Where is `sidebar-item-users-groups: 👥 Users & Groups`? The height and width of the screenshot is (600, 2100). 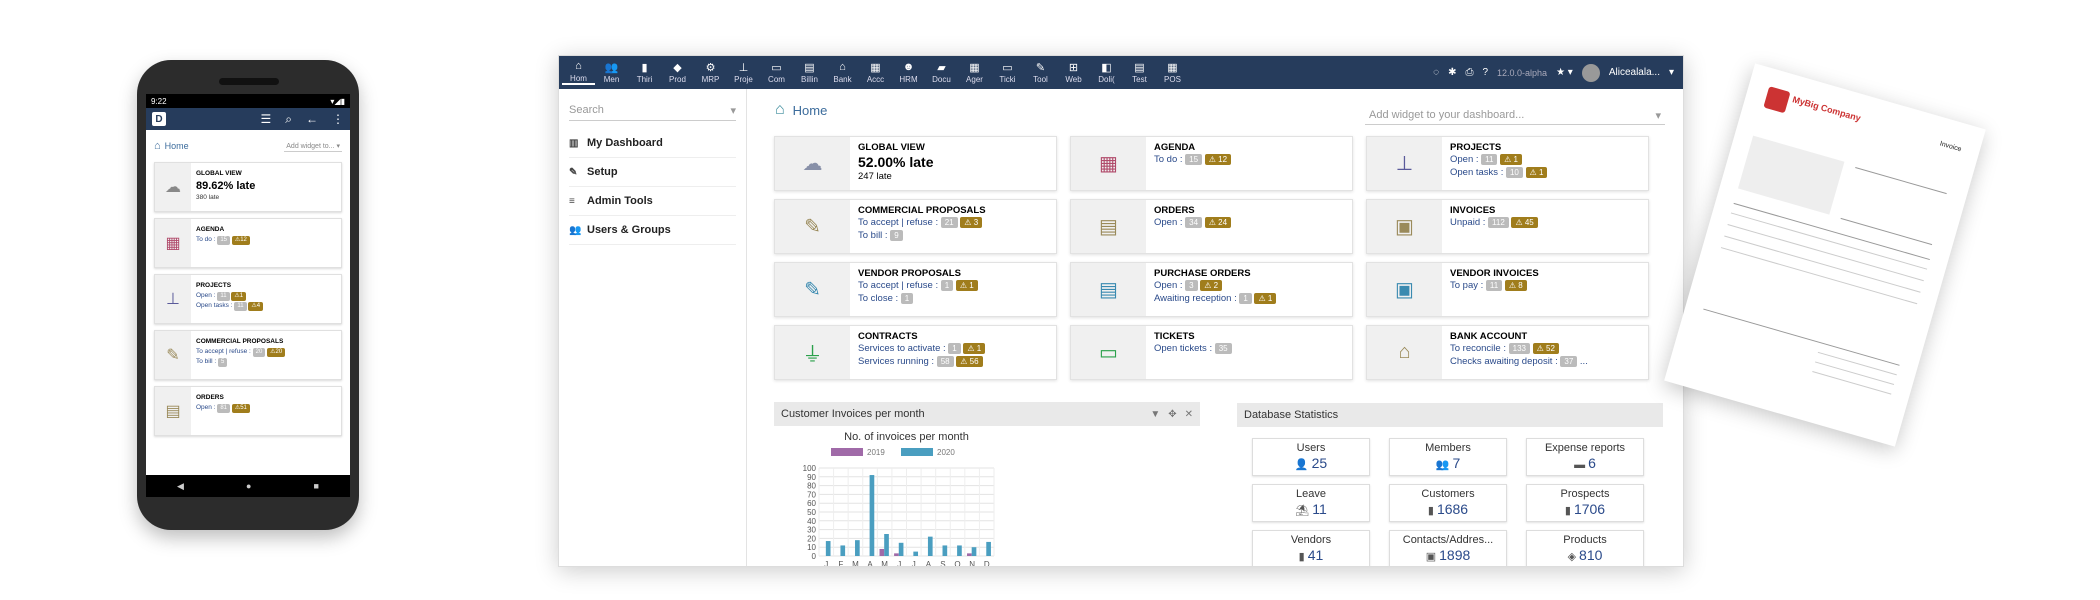 sidebar-item-users-groups: 👥 Users & Groups is located at coordinates (652, 230).